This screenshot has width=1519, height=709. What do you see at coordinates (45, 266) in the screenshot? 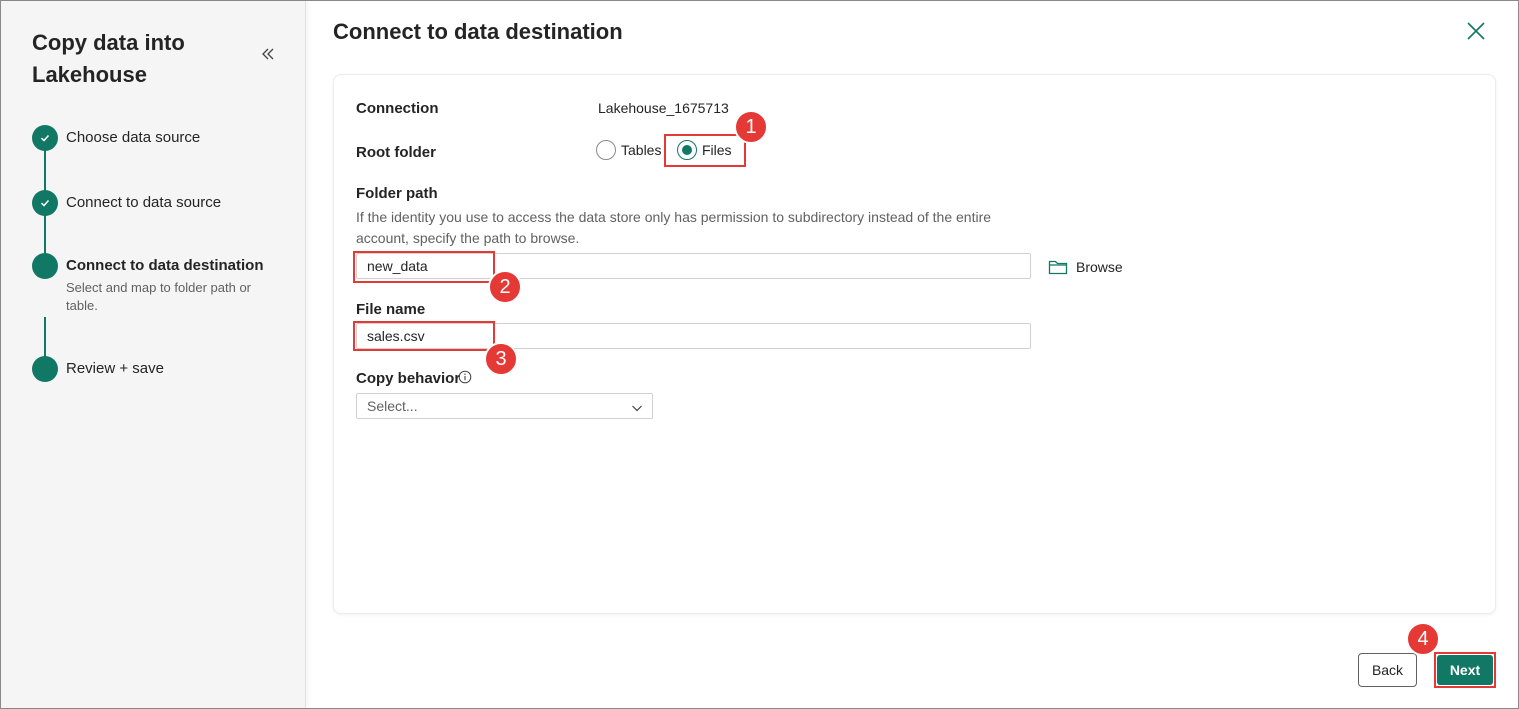
I see `current-step-indicator` at bounding box center [45, 266].